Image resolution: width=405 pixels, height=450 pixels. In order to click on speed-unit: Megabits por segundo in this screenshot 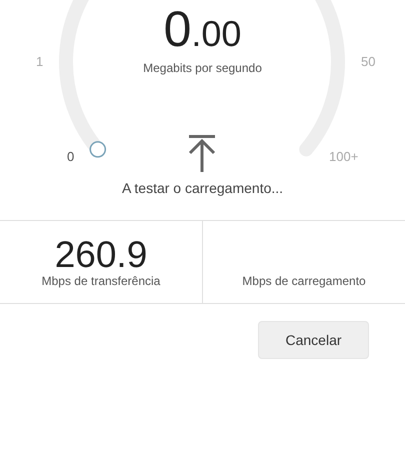, I will do `click(202, 68)`.